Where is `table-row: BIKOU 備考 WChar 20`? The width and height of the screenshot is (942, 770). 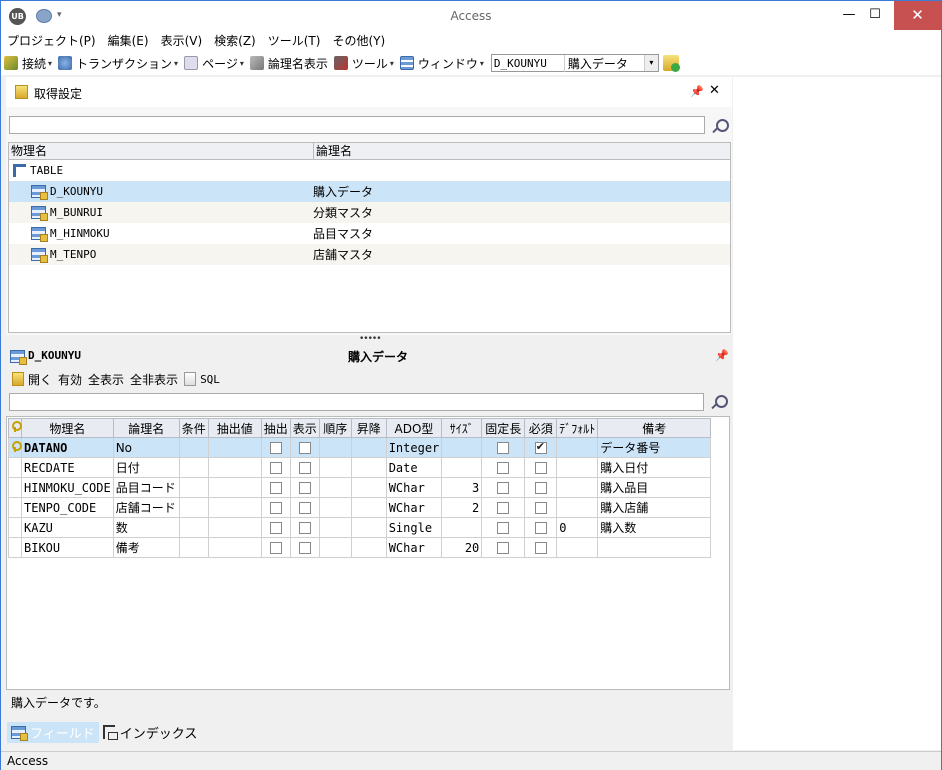
table-row: BIKOU 備考 WChar 20 is located at coordinates (360, 547).